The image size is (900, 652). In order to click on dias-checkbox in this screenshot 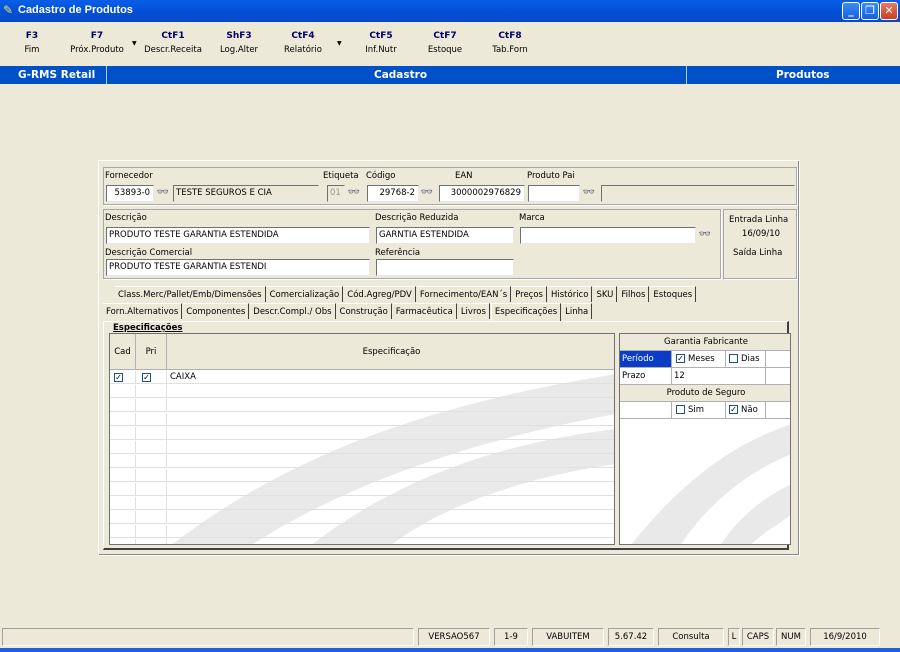, I will do `click(733, 358)`.